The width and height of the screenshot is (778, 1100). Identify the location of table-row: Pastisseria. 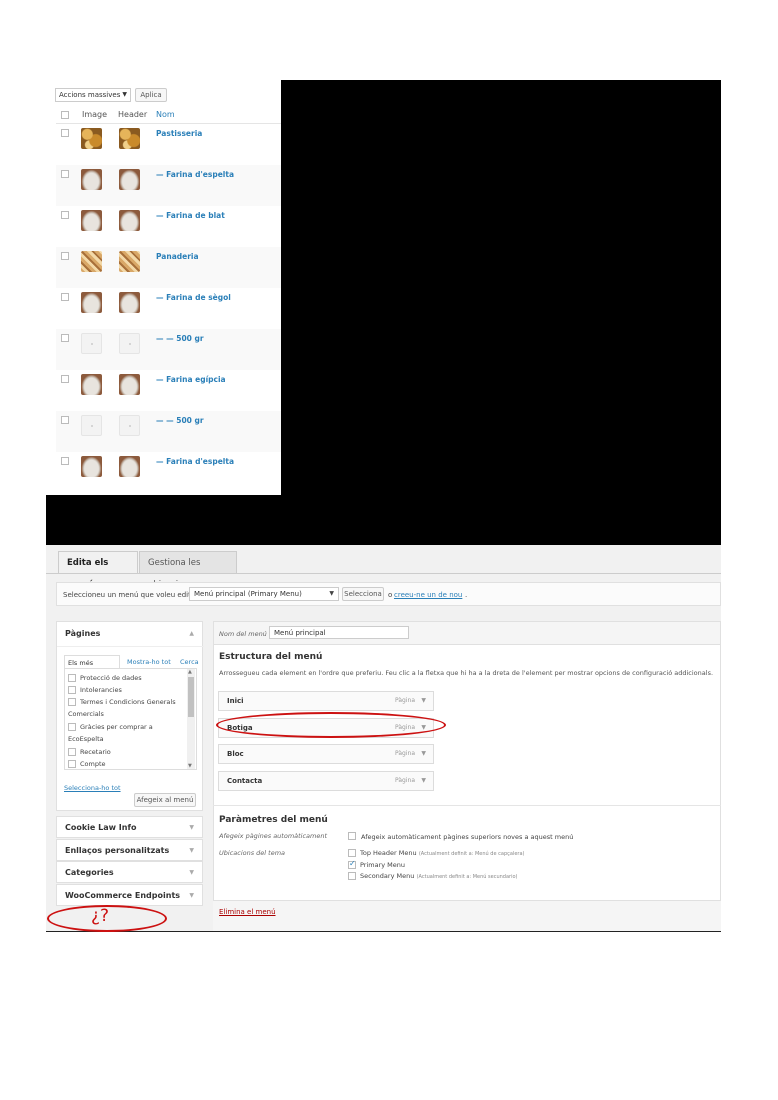
(168, 144).